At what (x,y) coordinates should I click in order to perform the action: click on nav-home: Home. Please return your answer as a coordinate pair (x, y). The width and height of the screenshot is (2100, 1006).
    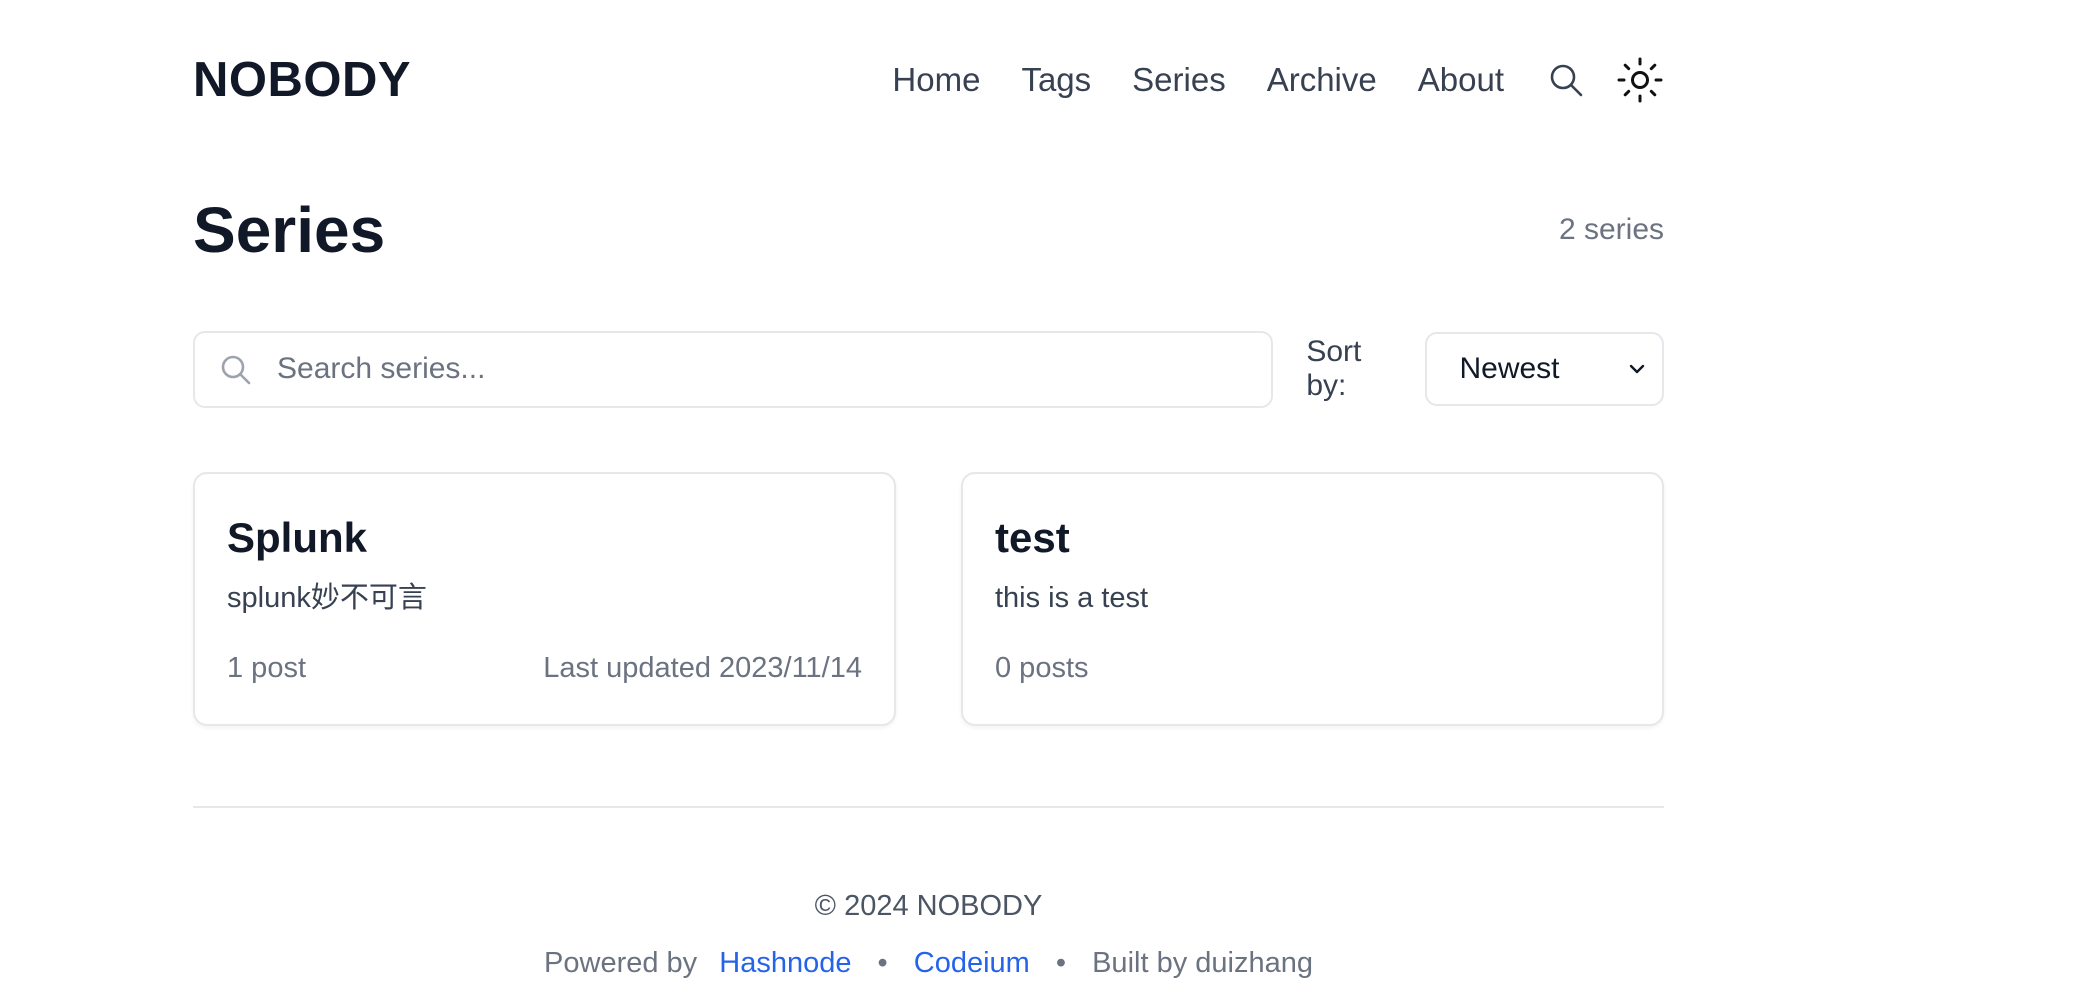
    Looking at the image, I should click on (936, 80).